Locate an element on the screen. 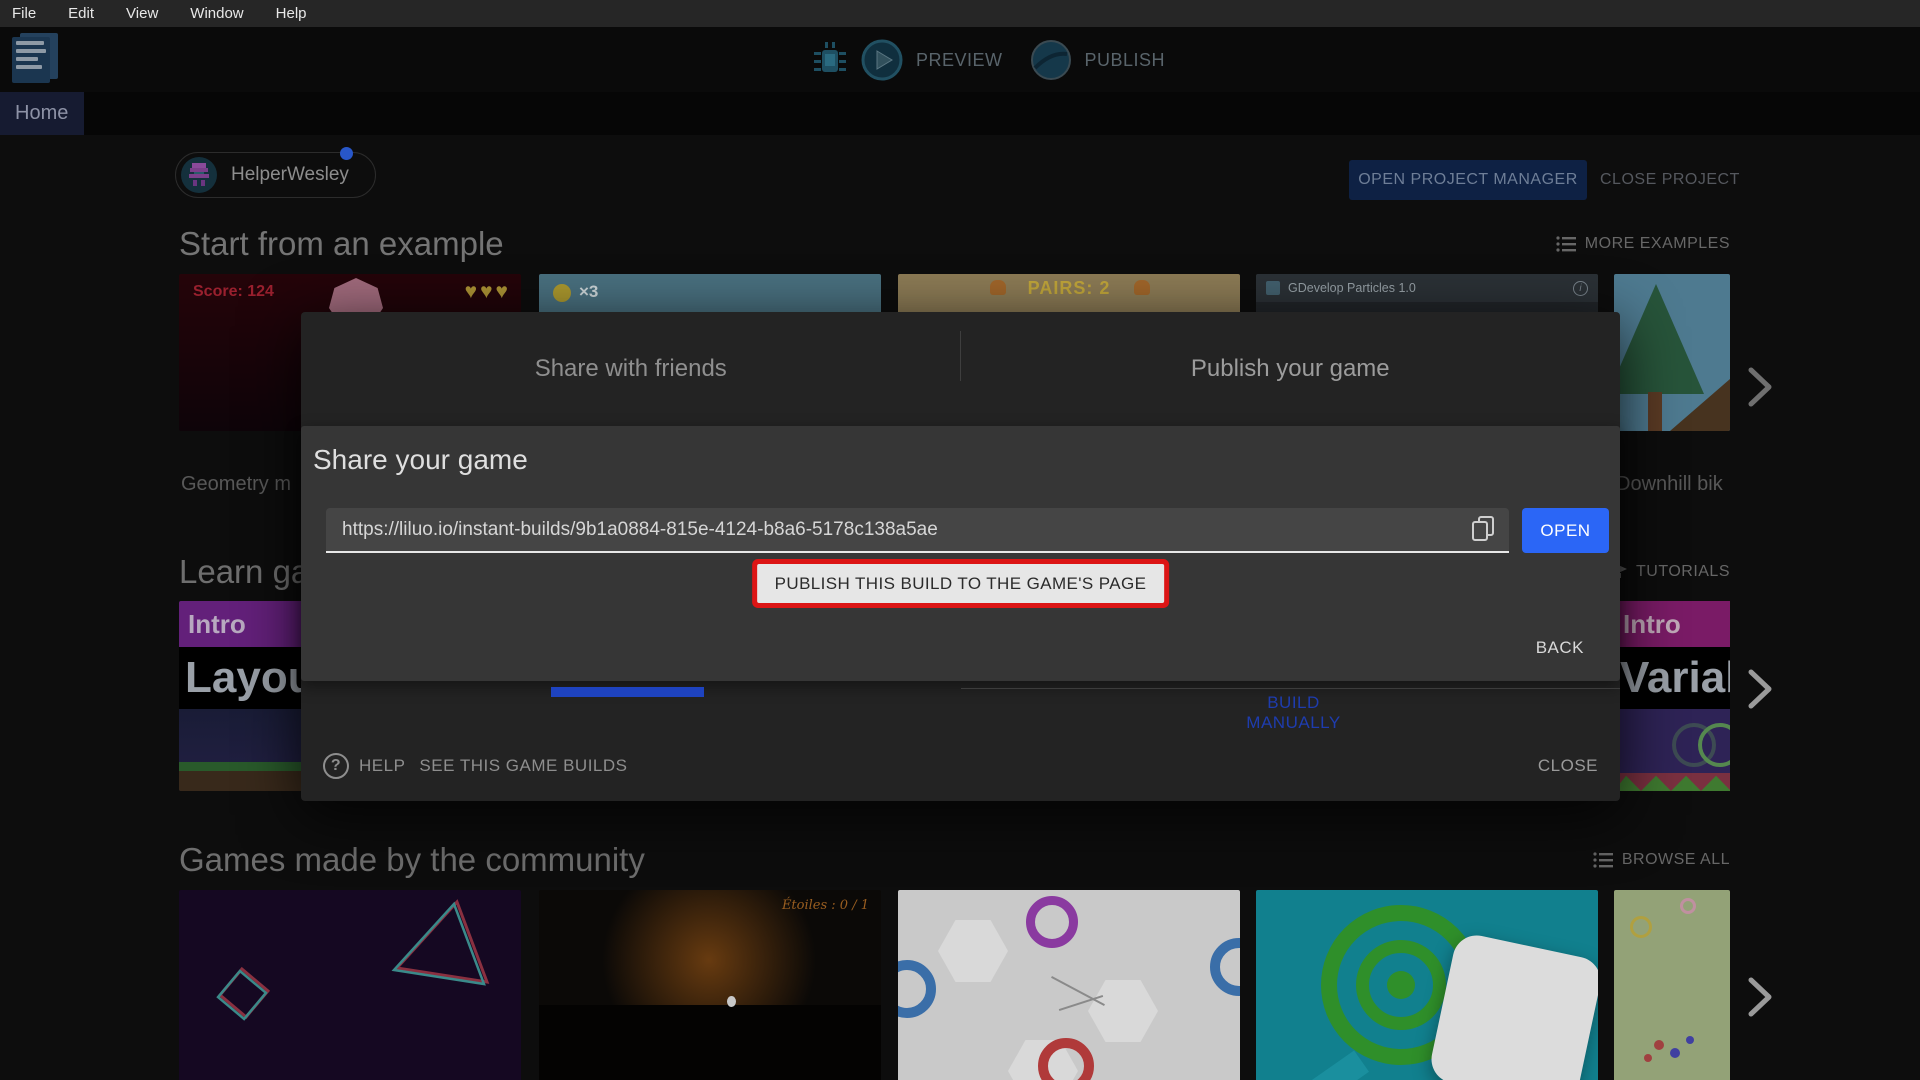 The width and height of the screenshot is (1920, 1080). see-game-builds-button: SEE THIS GAME BUILDS is located at coordinates (523, 766).